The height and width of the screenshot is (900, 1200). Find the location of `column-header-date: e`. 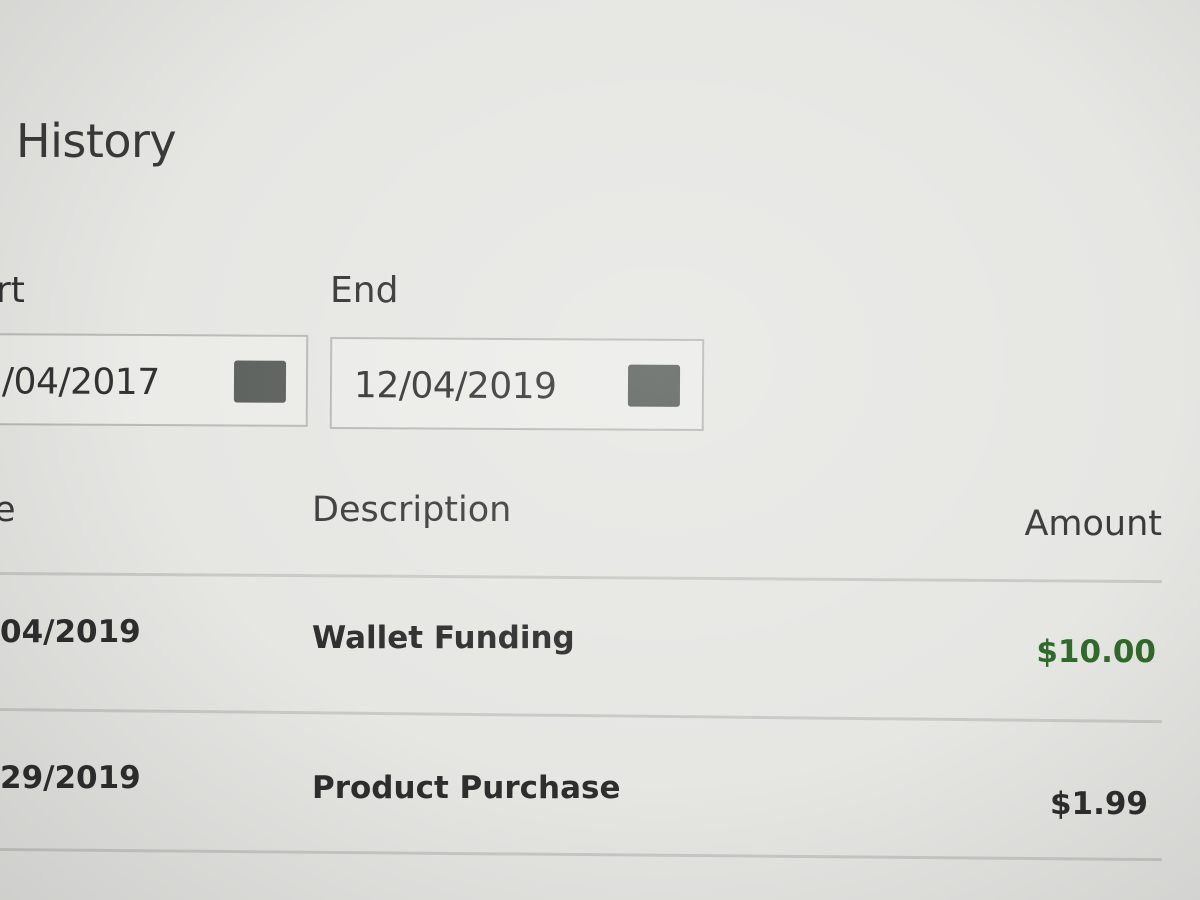

column-header-date: e is located at coordinates (8, 510).